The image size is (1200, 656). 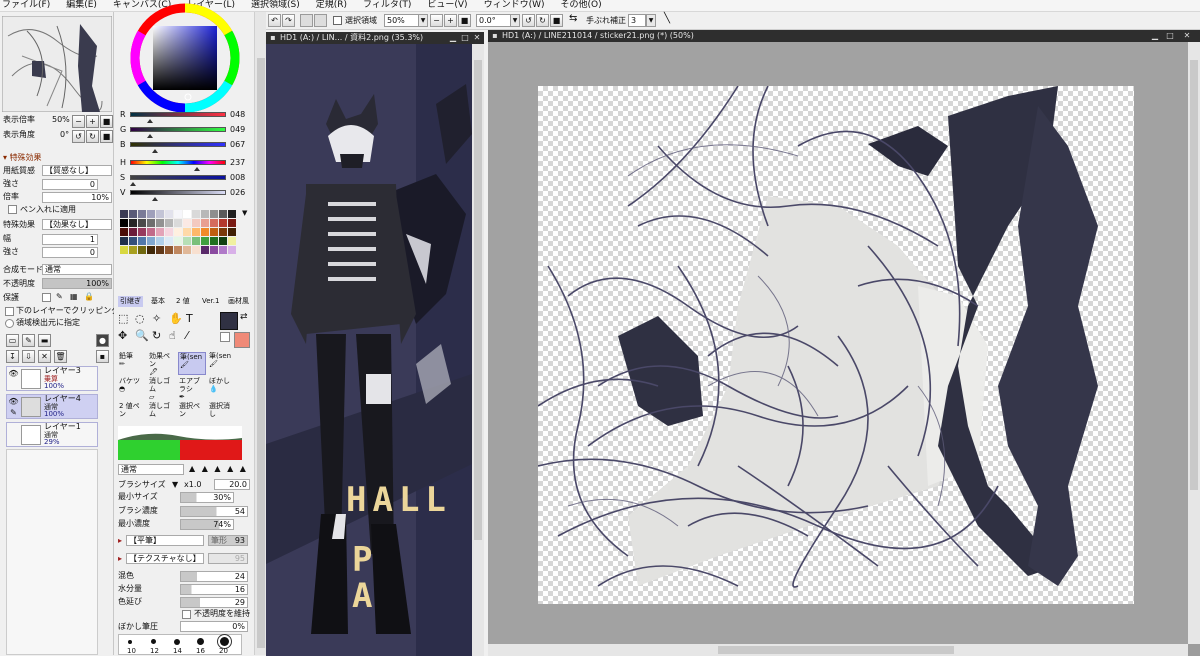 I want to click on primary-color-swatch, so click(x=229, y=321).